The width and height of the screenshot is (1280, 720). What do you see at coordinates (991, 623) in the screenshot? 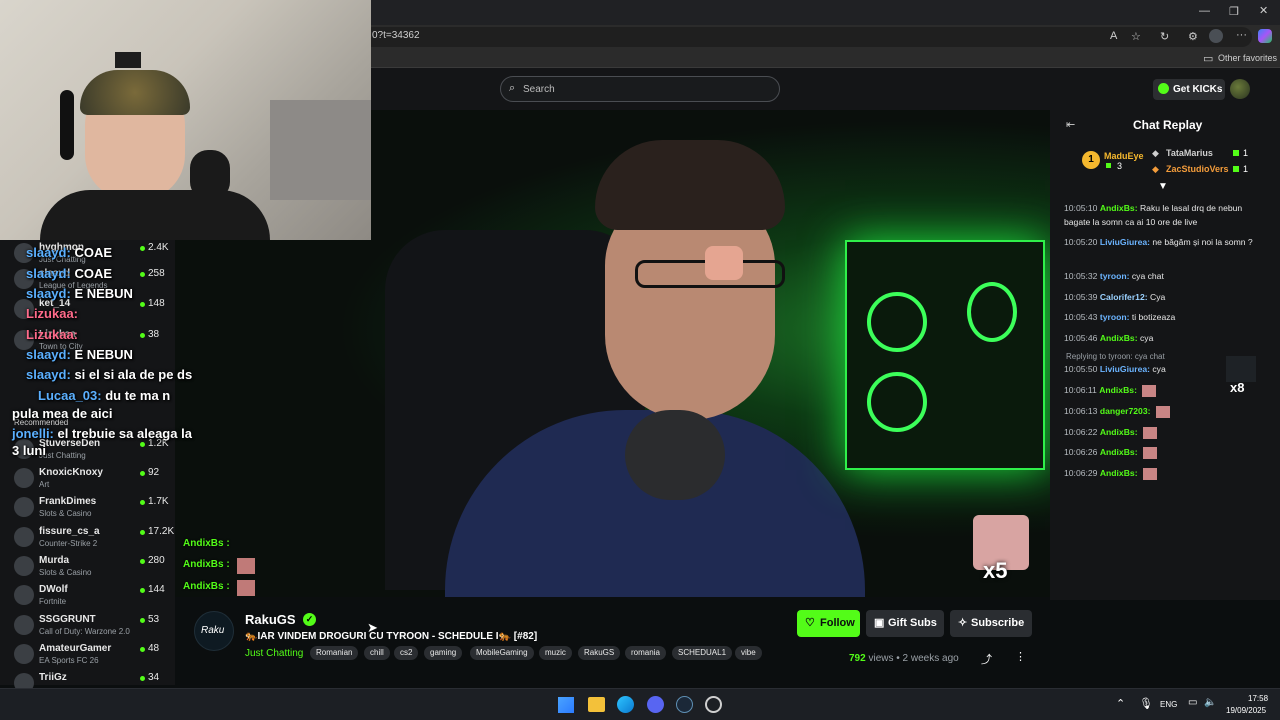
I see `subscribe-button: ✧ Subscribe` at bounding box center [991, 623].